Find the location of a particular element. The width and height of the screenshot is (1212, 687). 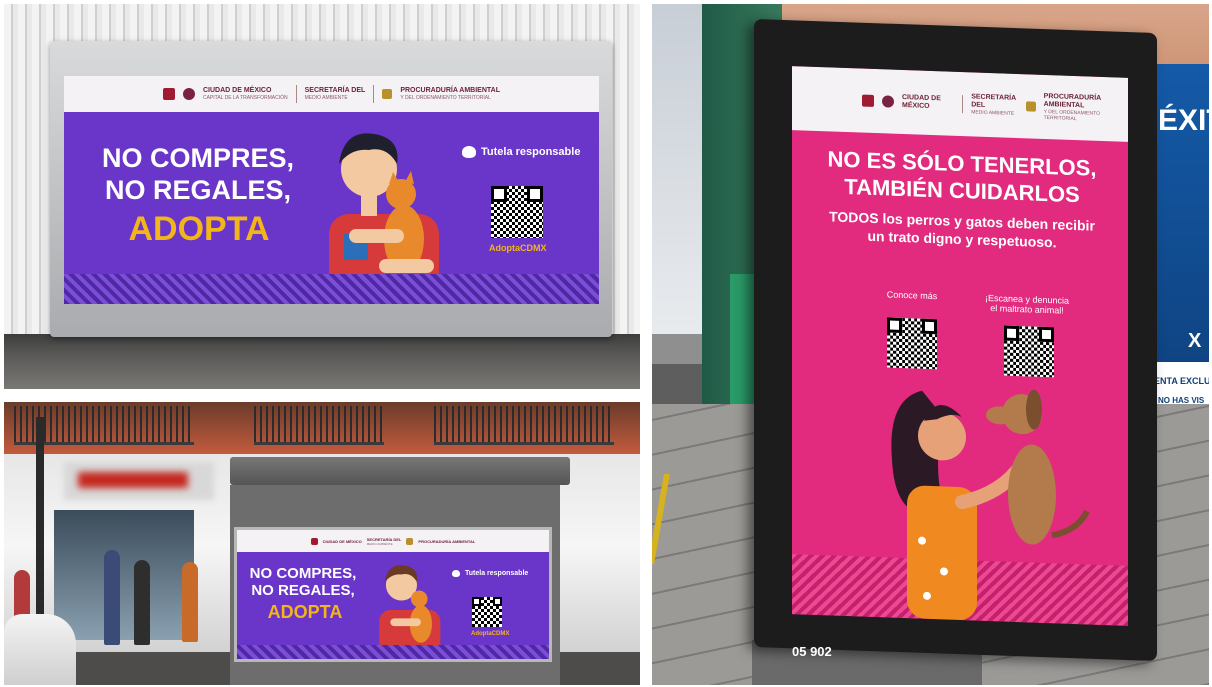

background-ad-word: ÉXITO is located at coordinates (1183, 120).